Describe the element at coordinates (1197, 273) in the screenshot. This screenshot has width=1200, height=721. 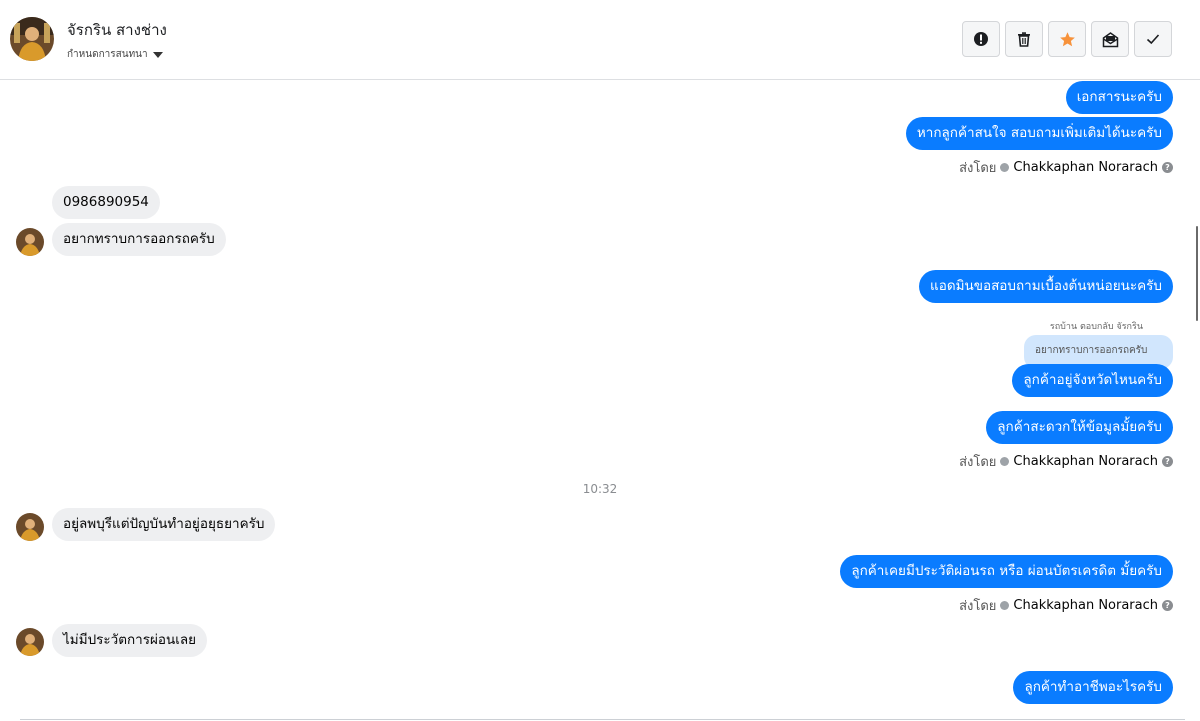
I see `scrollbar-thumb` at that location.